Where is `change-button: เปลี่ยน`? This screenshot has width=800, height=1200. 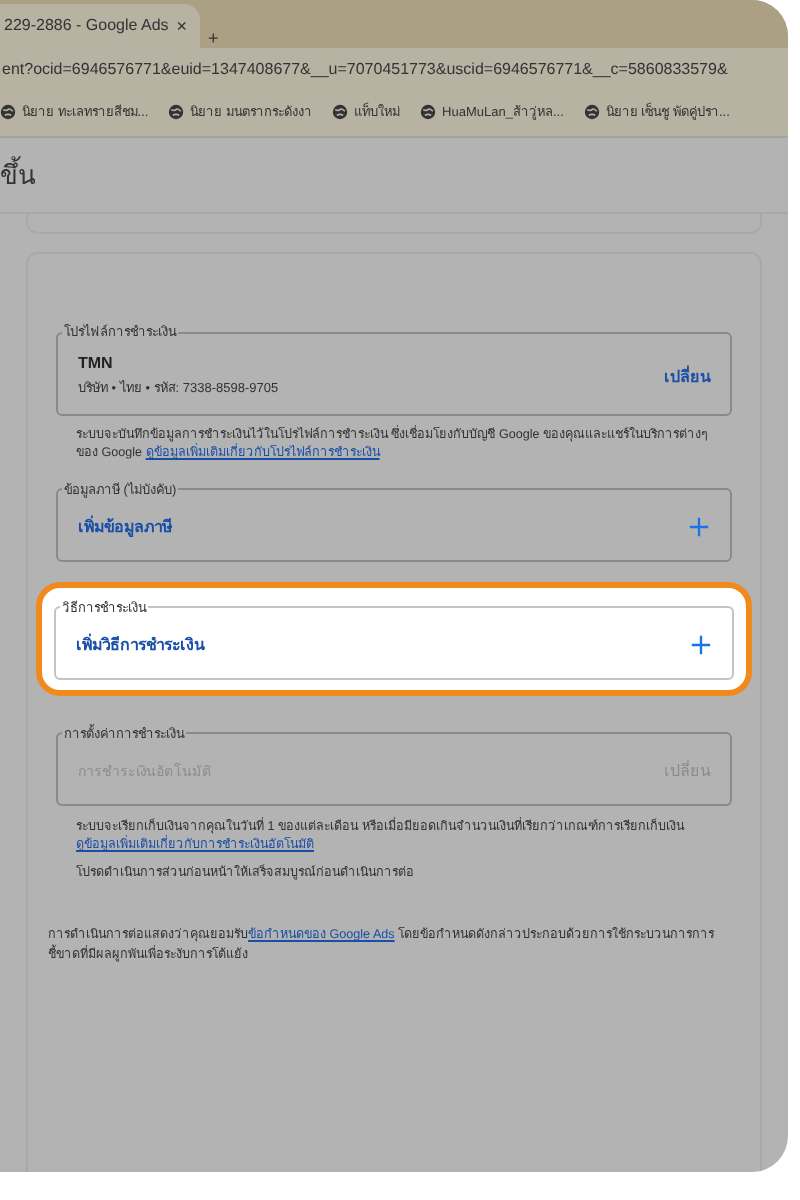
change-button: เปลี่ยน is located at coordinates (687, 376).